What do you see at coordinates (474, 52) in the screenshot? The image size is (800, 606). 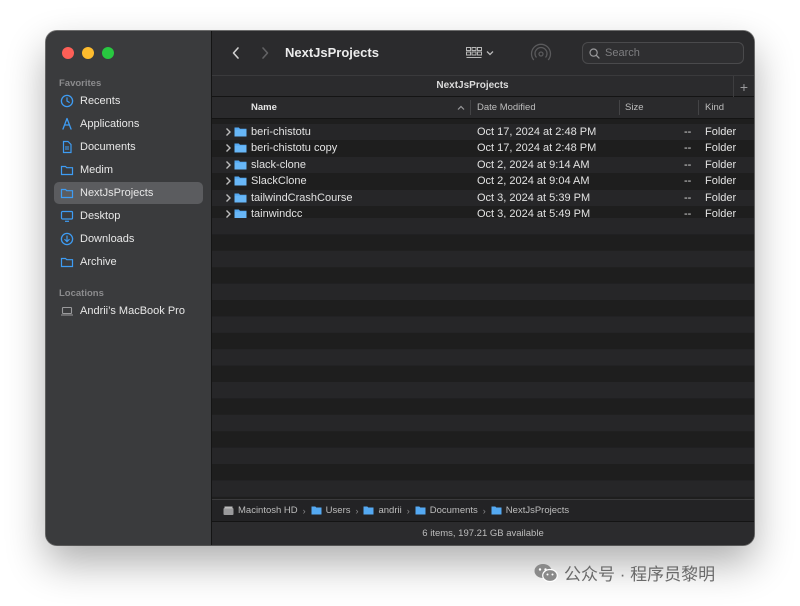 I see `grid-view-icon` at bounding box center [474, 52].